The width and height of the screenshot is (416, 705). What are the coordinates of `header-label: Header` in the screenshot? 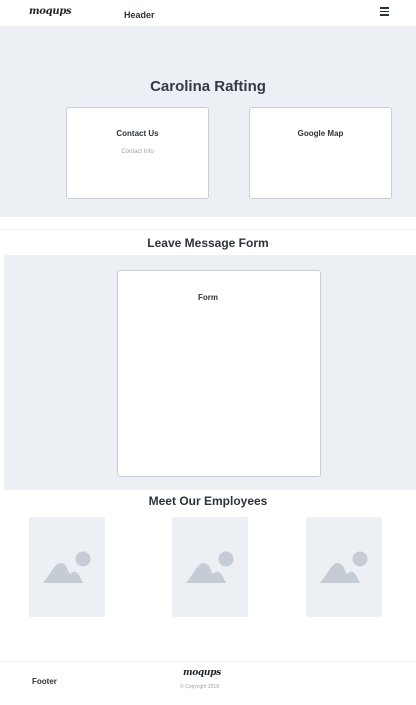 It's located at (139, 15).